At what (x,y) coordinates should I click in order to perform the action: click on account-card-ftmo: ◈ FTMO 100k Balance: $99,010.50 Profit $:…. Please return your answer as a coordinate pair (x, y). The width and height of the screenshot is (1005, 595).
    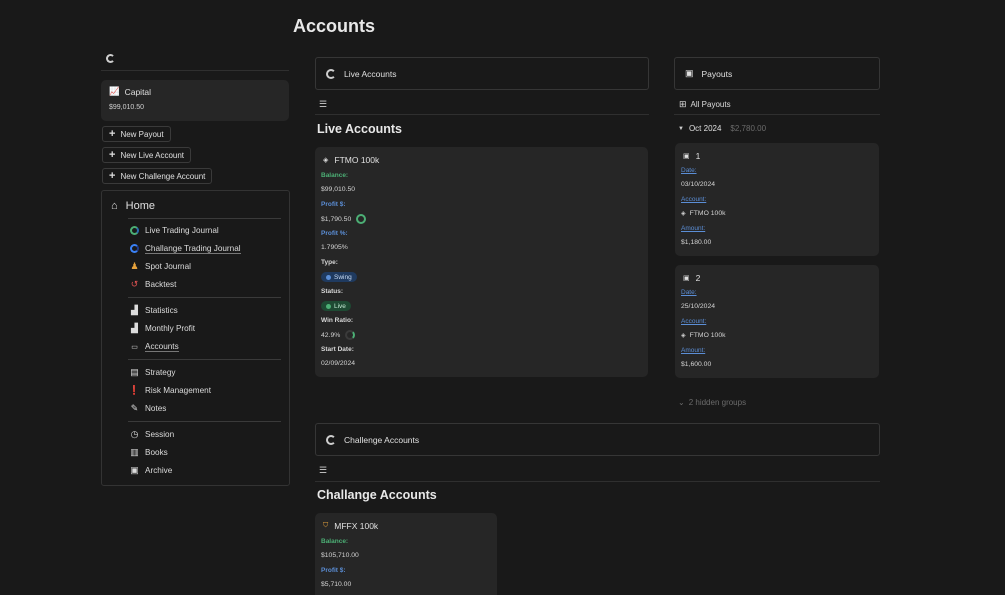
    Looking at the image, I should click on (481, 262).